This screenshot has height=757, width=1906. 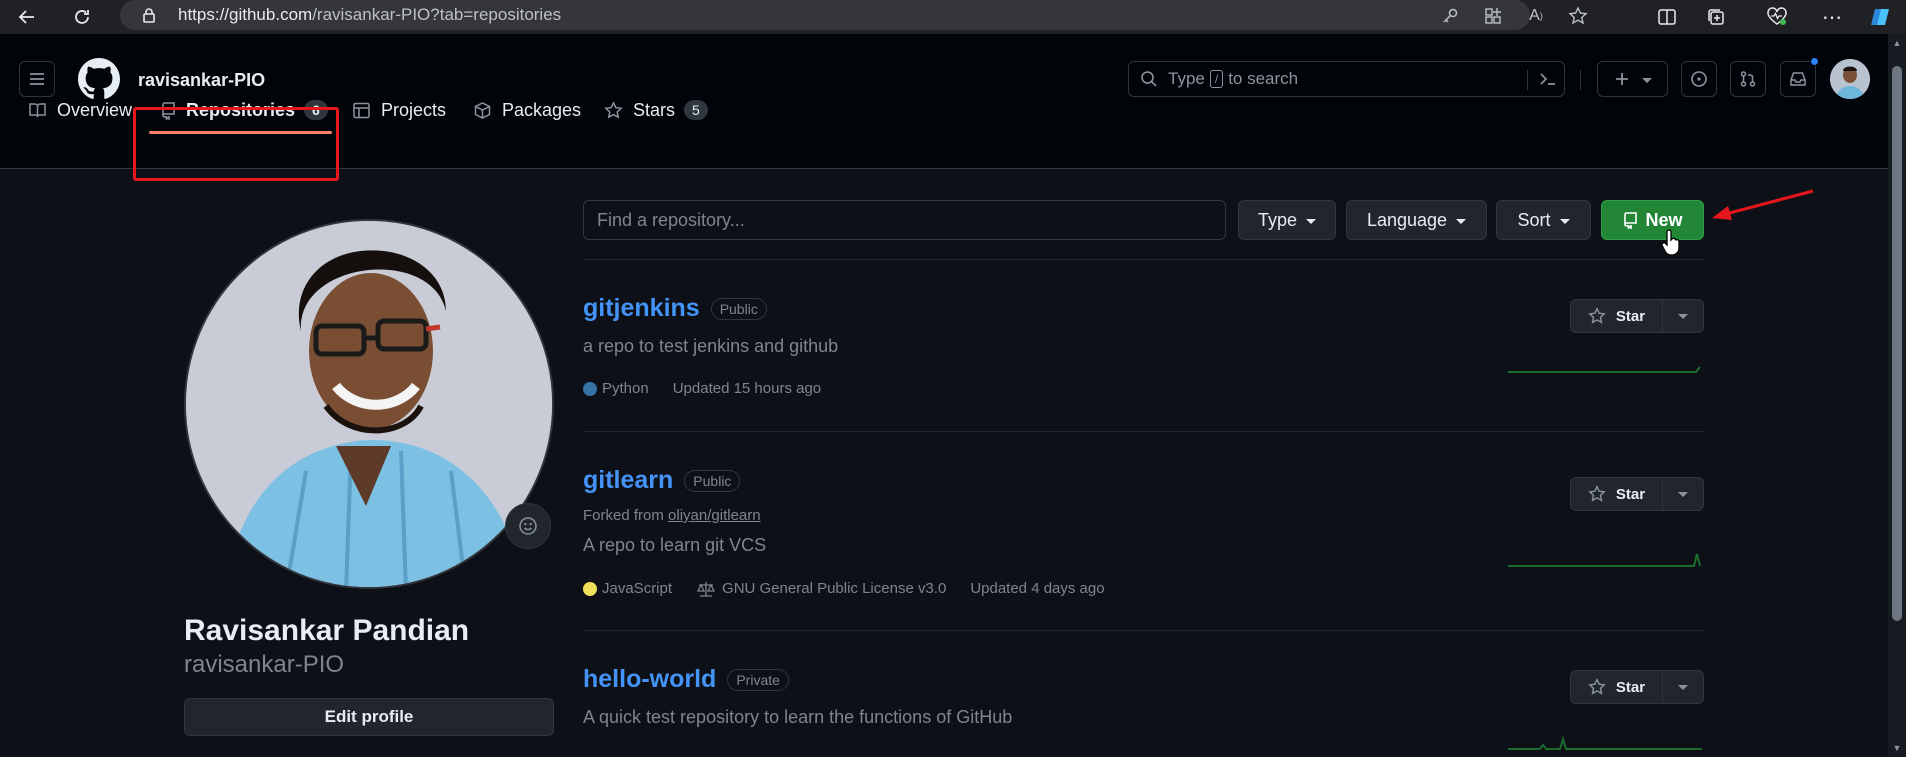 What do you see at coordinates (712, 480) in the screenshot?
I see `visibility-badge: Public` at bounding box center [712, 480].